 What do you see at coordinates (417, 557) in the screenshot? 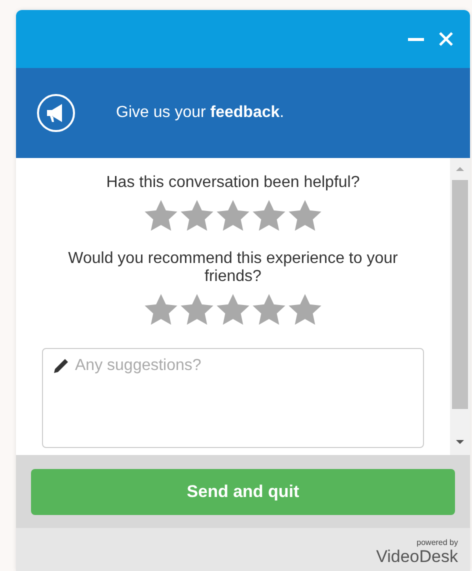
I see `brand-name: VideoDesk` at bounding box center [417, 557].